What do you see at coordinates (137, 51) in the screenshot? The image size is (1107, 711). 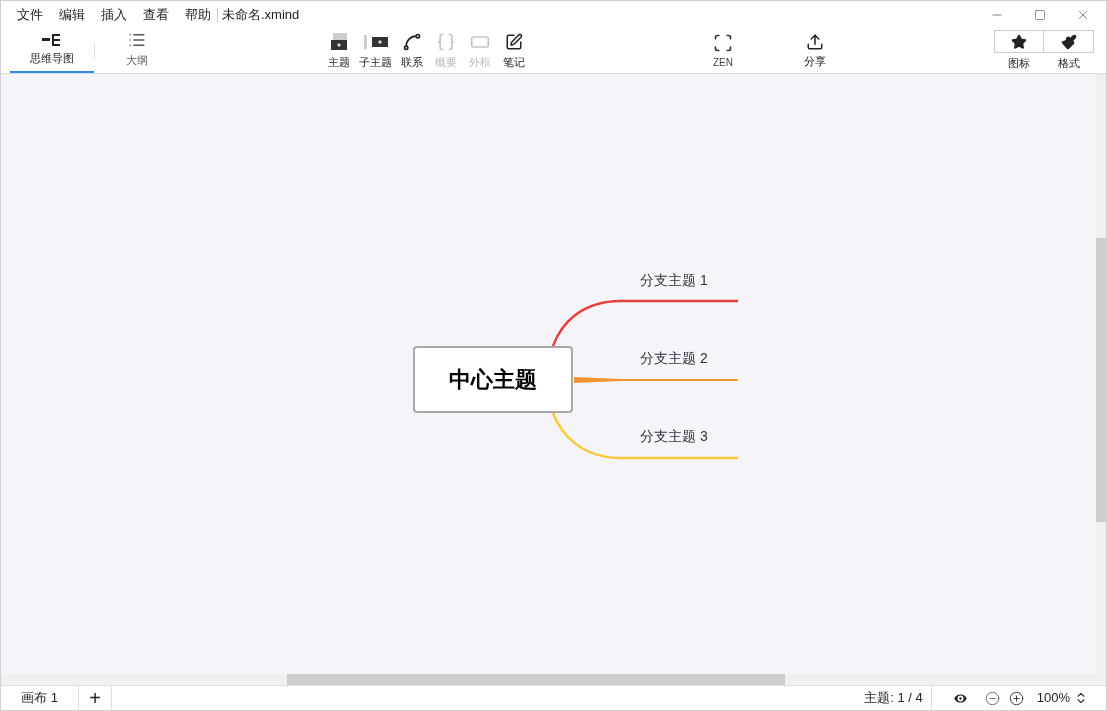 I see `view-tab: 大纲` at bounding box center [137, 51].